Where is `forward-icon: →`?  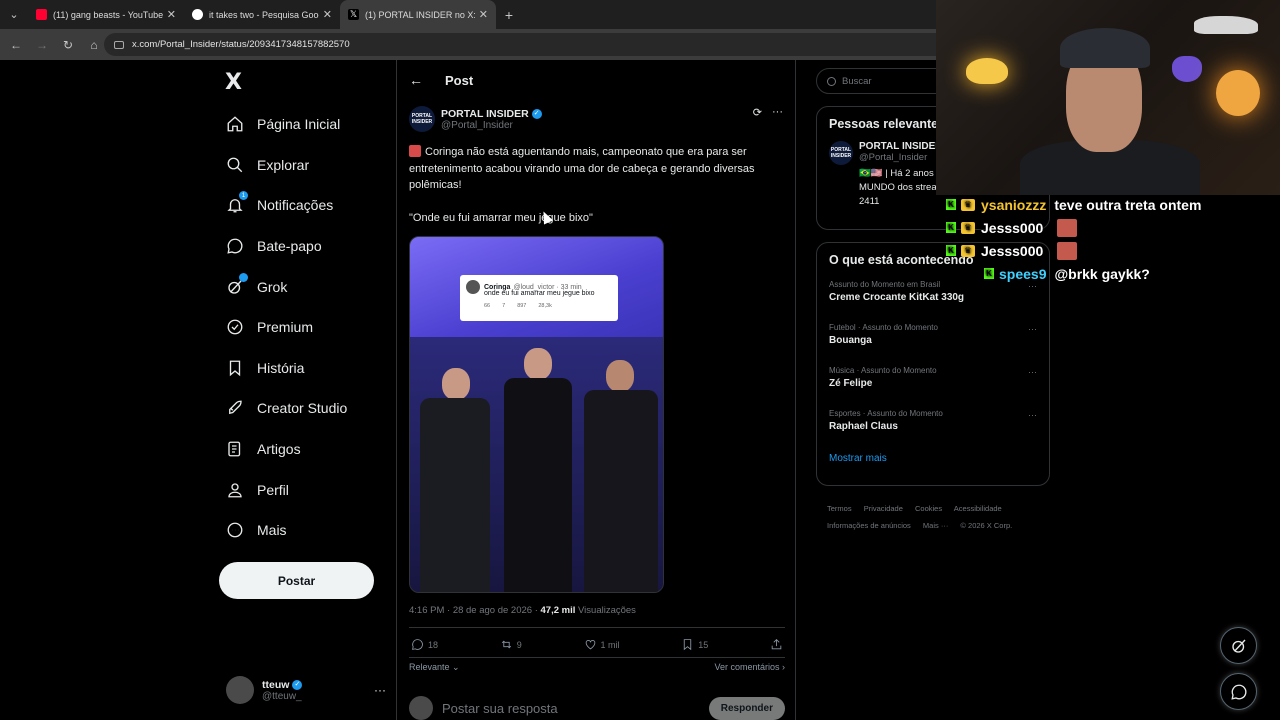
forward-icon: → is located at coordinates (42, 45).